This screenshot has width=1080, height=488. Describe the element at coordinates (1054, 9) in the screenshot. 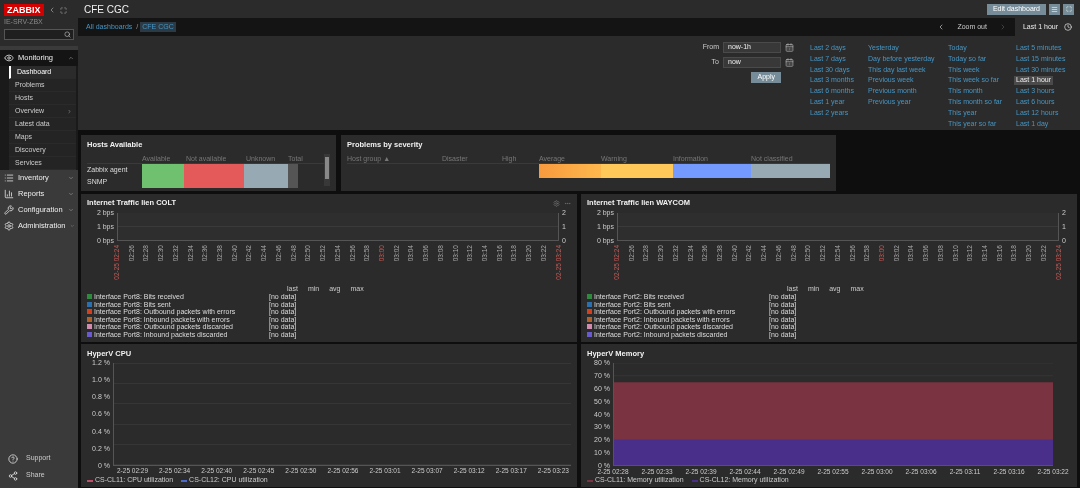

I see `menu-button` at that location.